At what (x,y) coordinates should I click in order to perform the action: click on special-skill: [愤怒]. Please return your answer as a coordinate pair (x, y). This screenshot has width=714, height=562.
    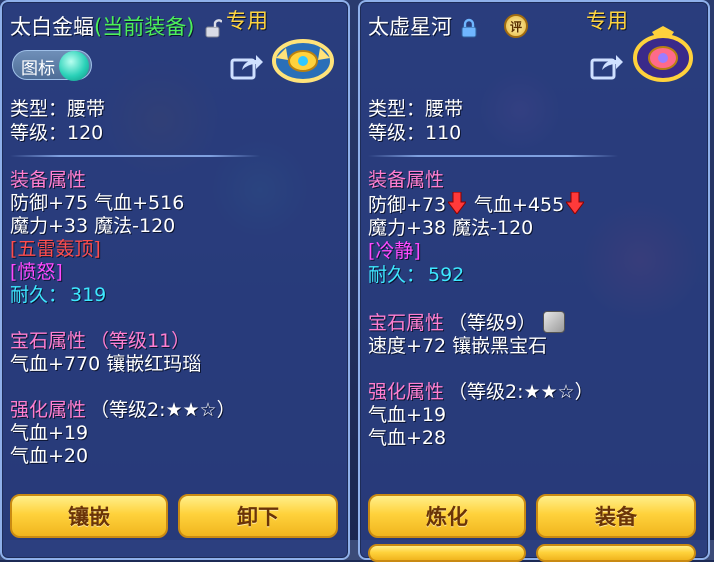
    Looking at the image, I should click on (36, 272).